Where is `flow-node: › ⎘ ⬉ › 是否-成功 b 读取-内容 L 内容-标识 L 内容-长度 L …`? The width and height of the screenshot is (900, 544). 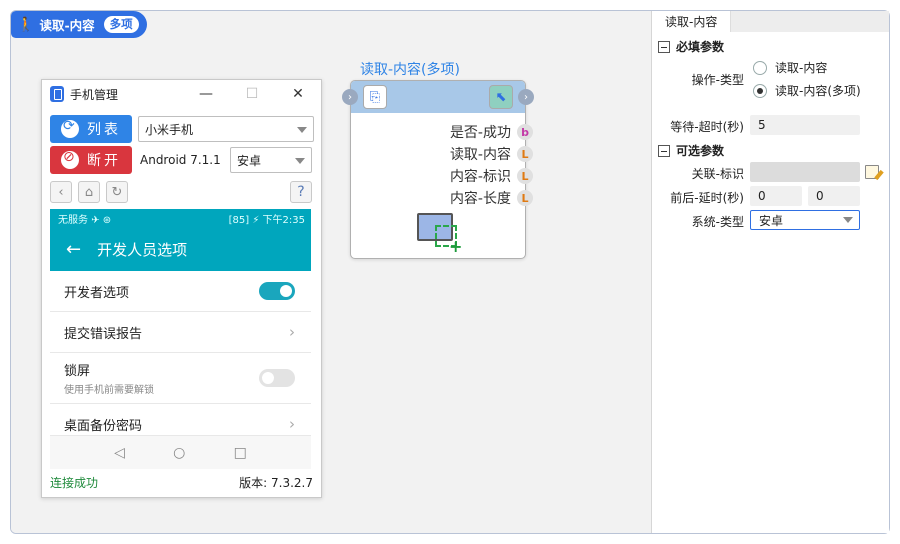
flow-node: › ⎘ ⬉ › 是否-成功 b 读取-内容 L 内容-标识 L 内容-长度 L … is located at coordinates (438, 169).